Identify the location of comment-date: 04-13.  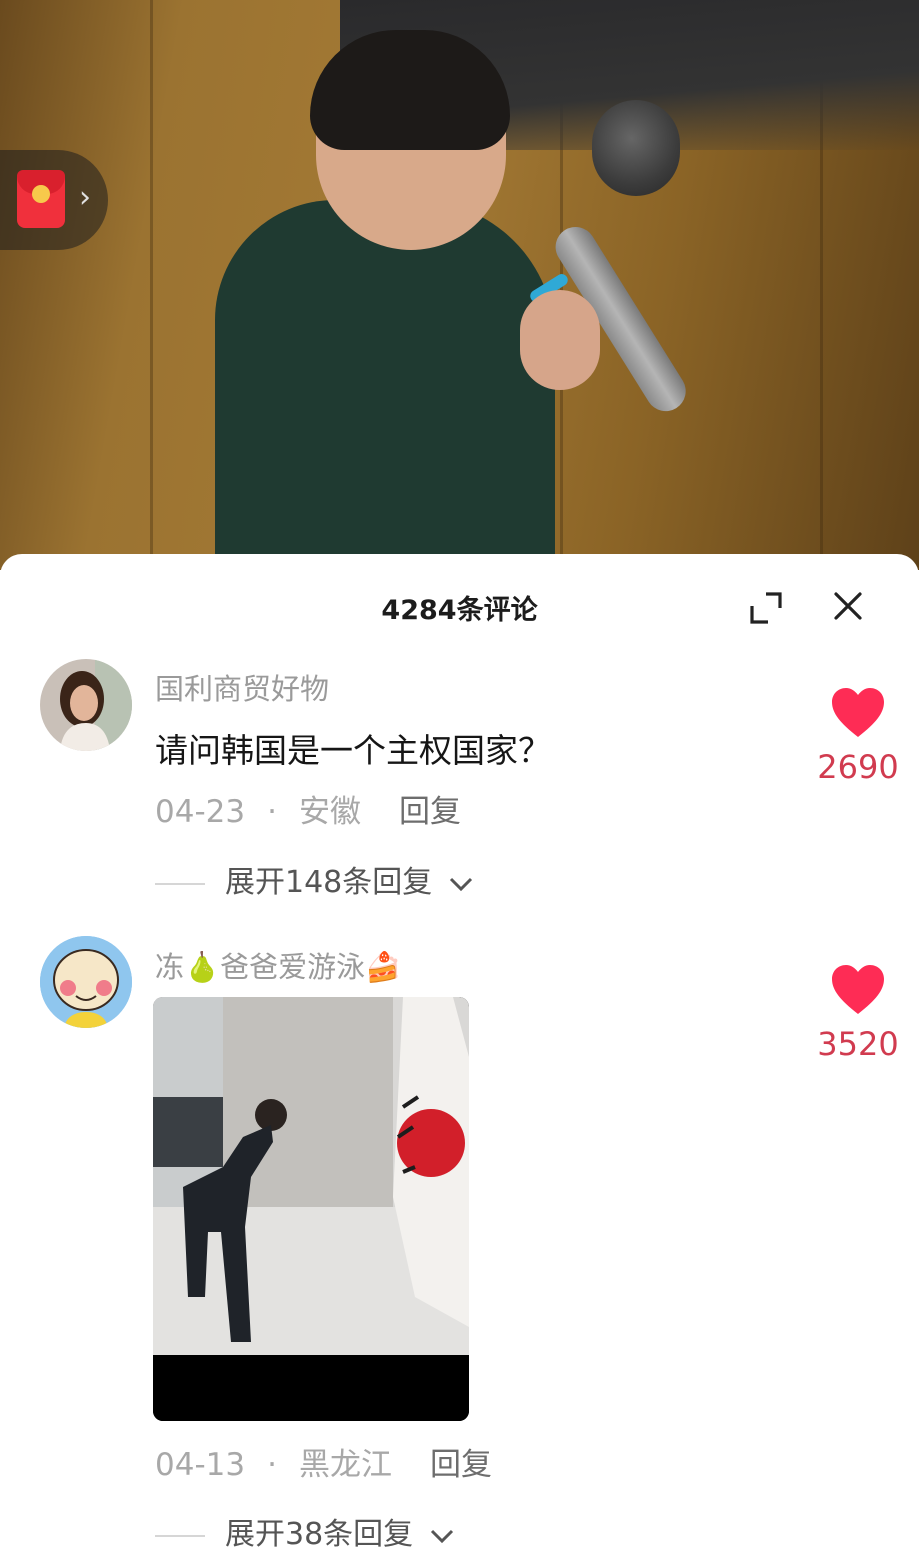
(200, 1465).